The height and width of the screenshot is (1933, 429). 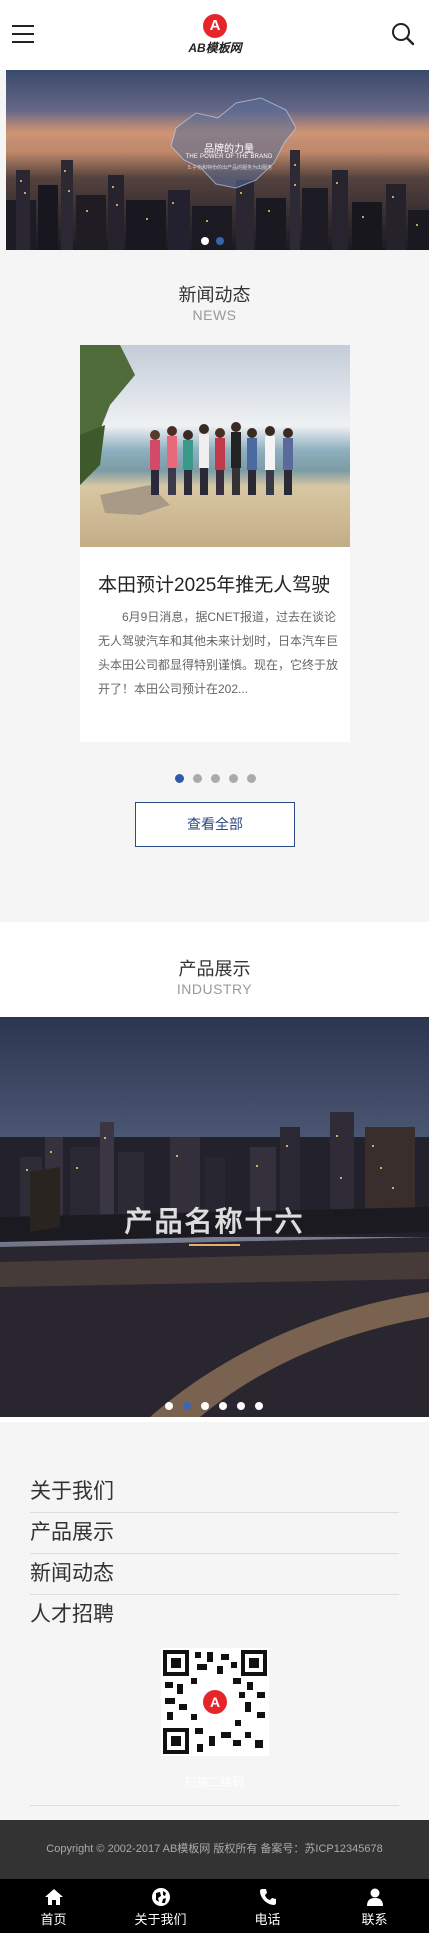 I want to click on view-all-button: 查看全部, so click(x=215, y=824).